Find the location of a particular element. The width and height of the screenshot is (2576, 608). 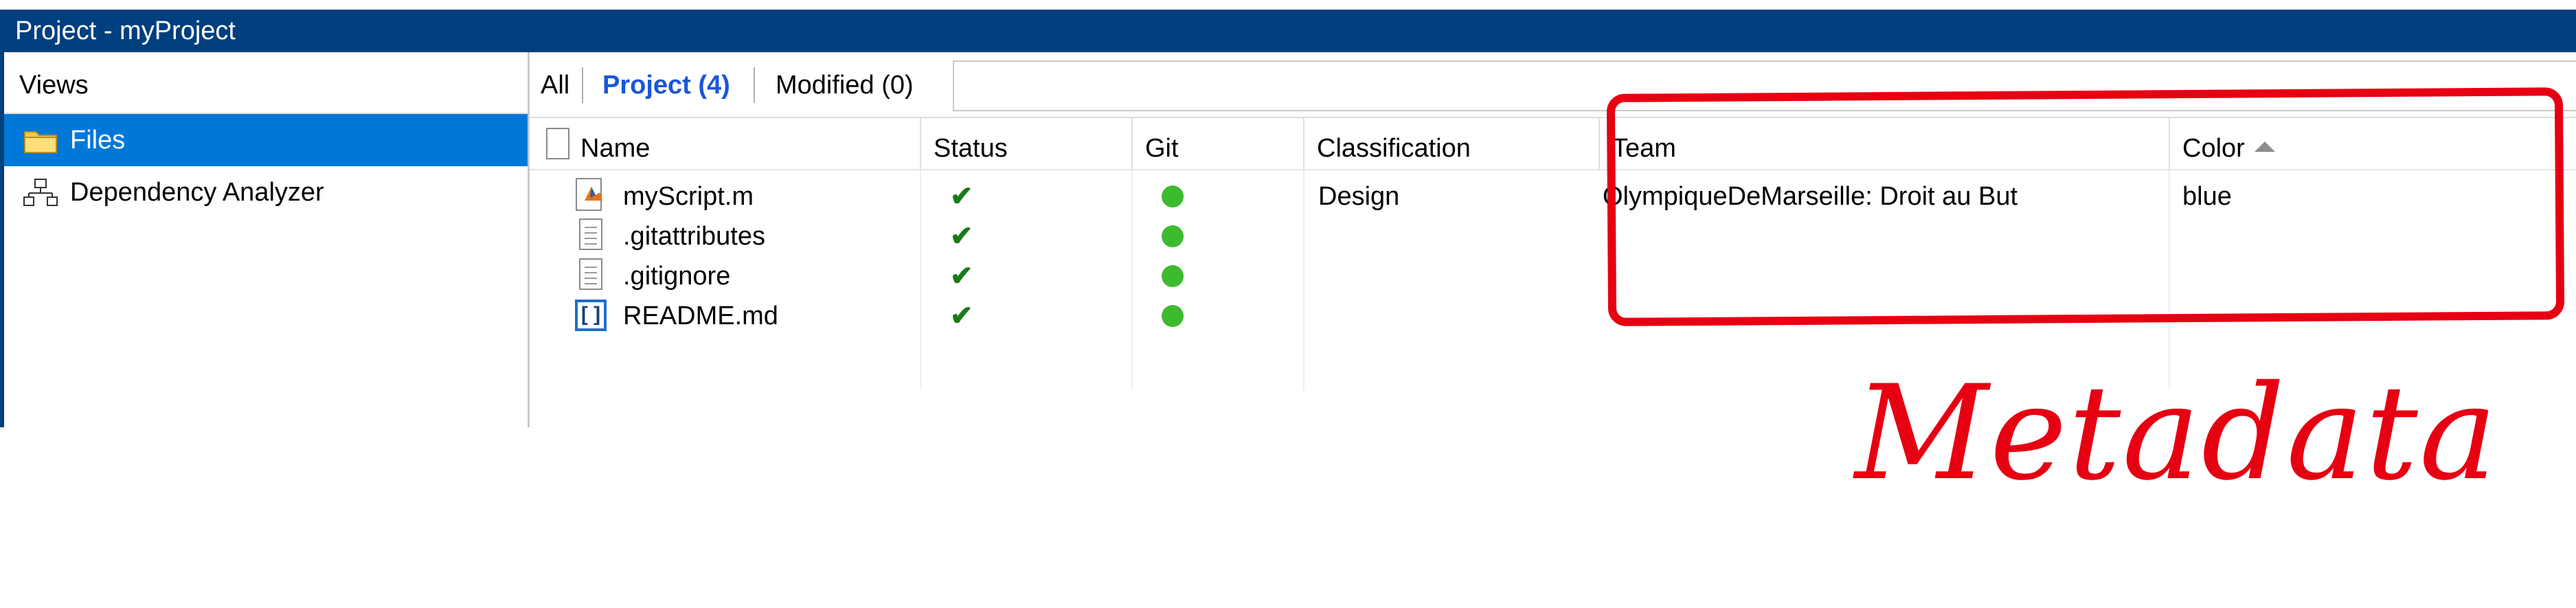

tab-modified: Modified (0) is located at coordinates (845, 85).